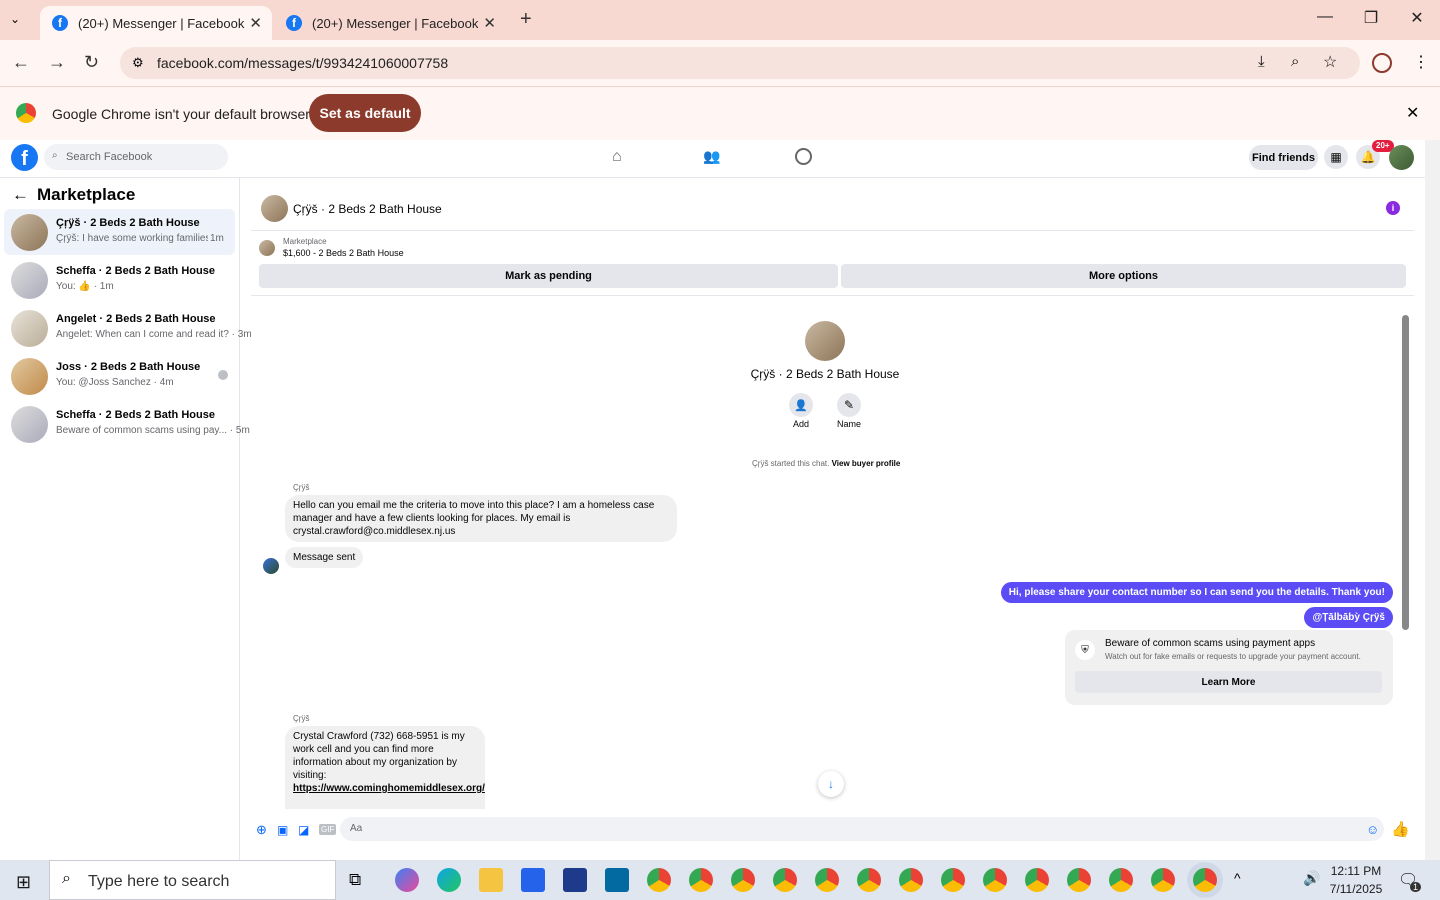 The image size is (1440, 900). What do you see at coordinates (1283, 157) in the screenshot?
I see `find-friends-button: Find friends` at bounding box center [1283, 157].